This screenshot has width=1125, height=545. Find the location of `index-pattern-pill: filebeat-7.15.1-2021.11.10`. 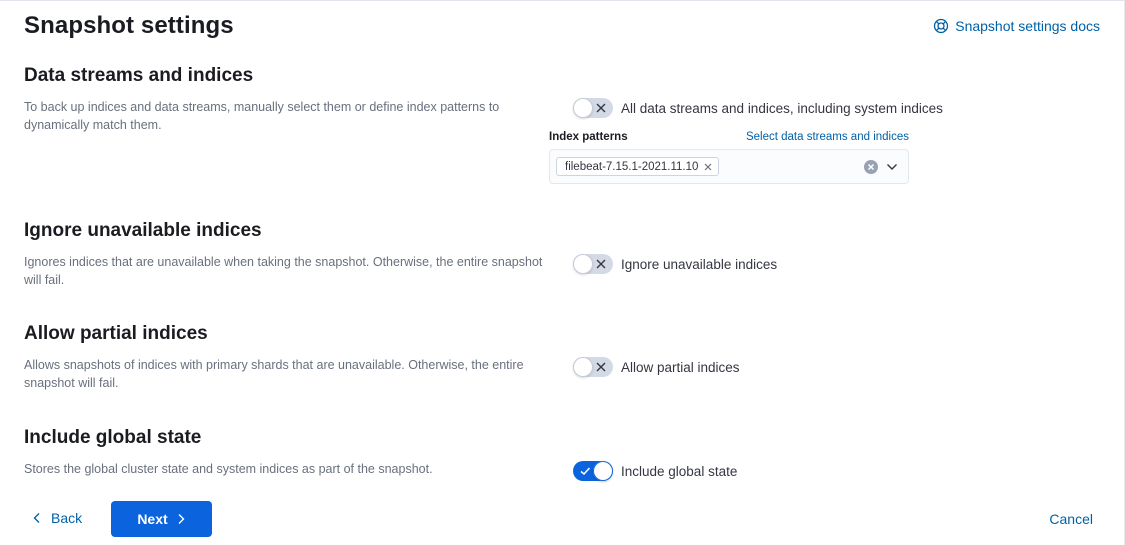

index-pattern-pill: filebeat-7.15.1-2021.11.10 is located at coordinates (638, 166).